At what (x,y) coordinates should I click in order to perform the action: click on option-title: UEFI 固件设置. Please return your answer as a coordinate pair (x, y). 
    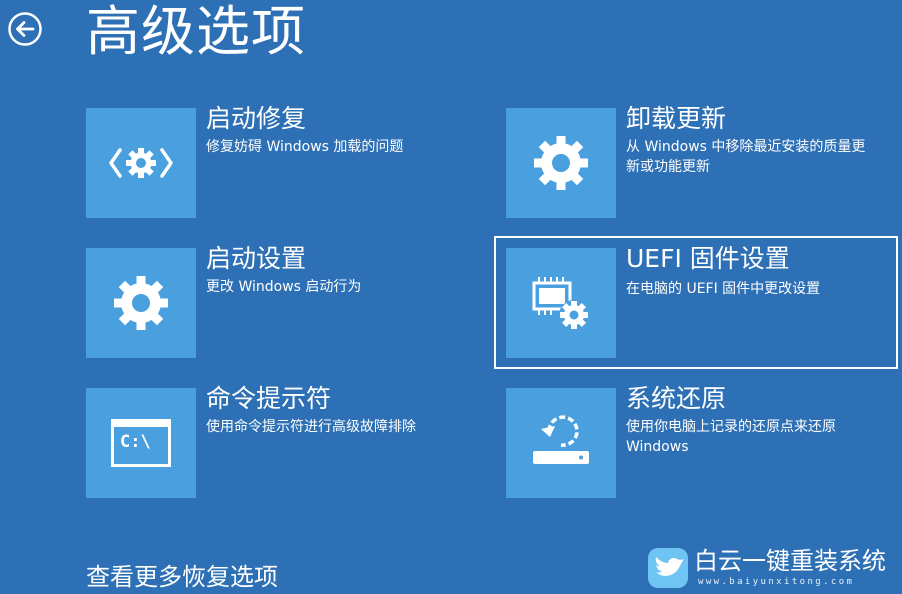
    Looking at the image, I should click on (708, 258).